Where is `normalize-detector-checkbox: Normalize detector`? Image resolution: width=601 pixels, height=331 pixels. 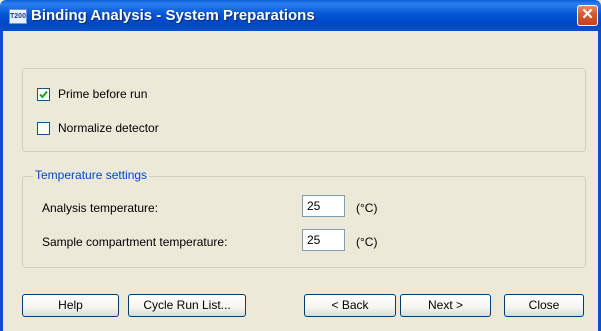
normalize-detector-checkbox: Normalize detector is located at coordinates (98, 128).